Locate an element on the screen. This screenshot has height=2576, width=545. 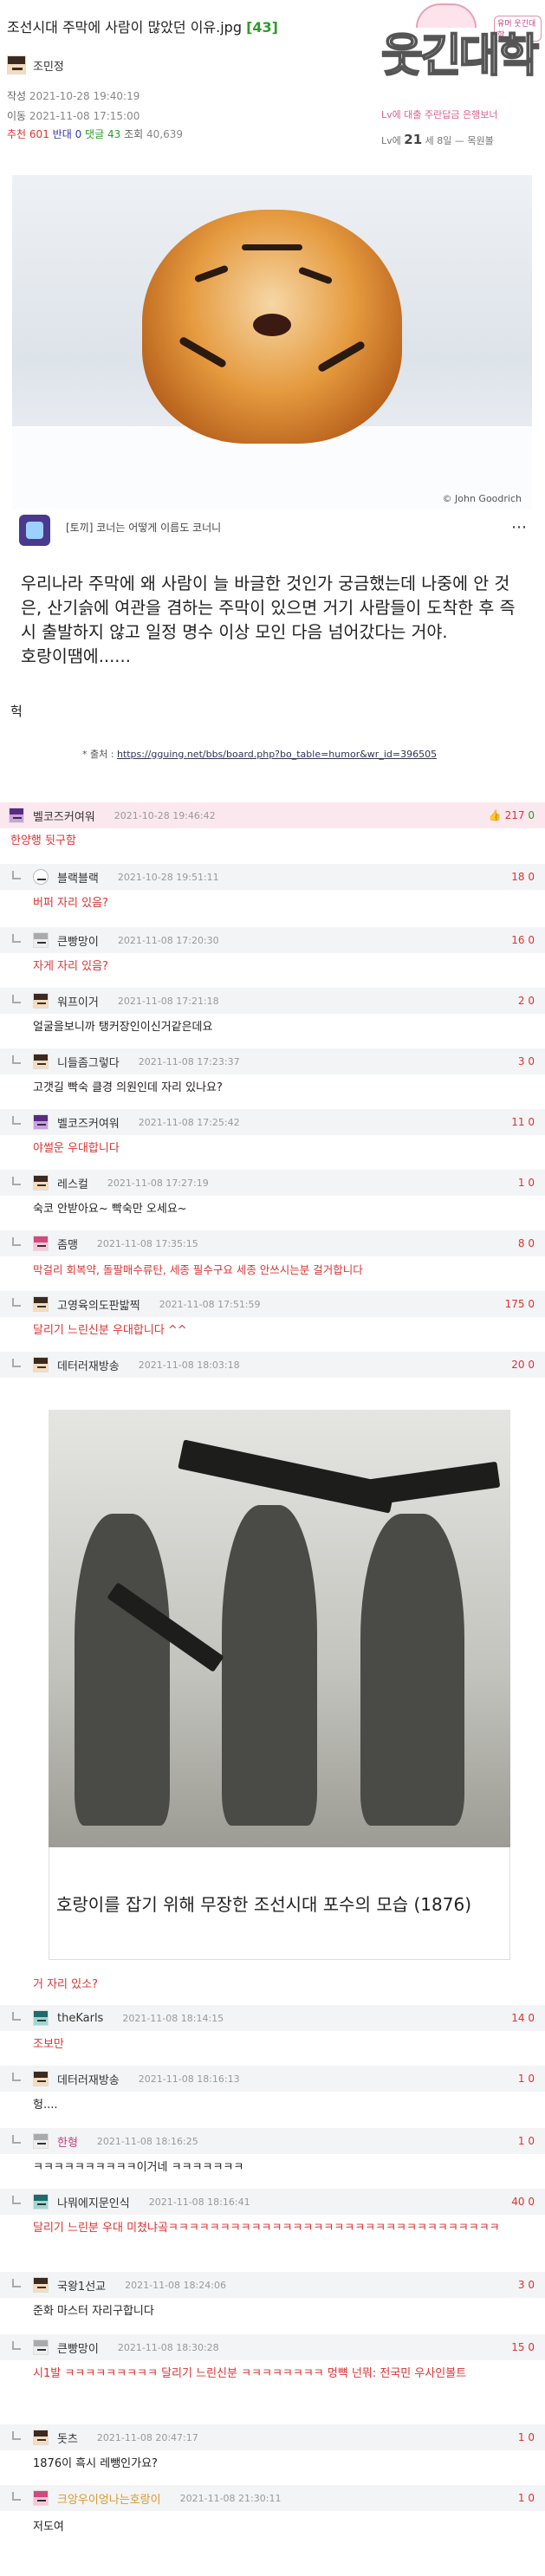
comment-nick: 한형 is located at coordinates (67, 2142).